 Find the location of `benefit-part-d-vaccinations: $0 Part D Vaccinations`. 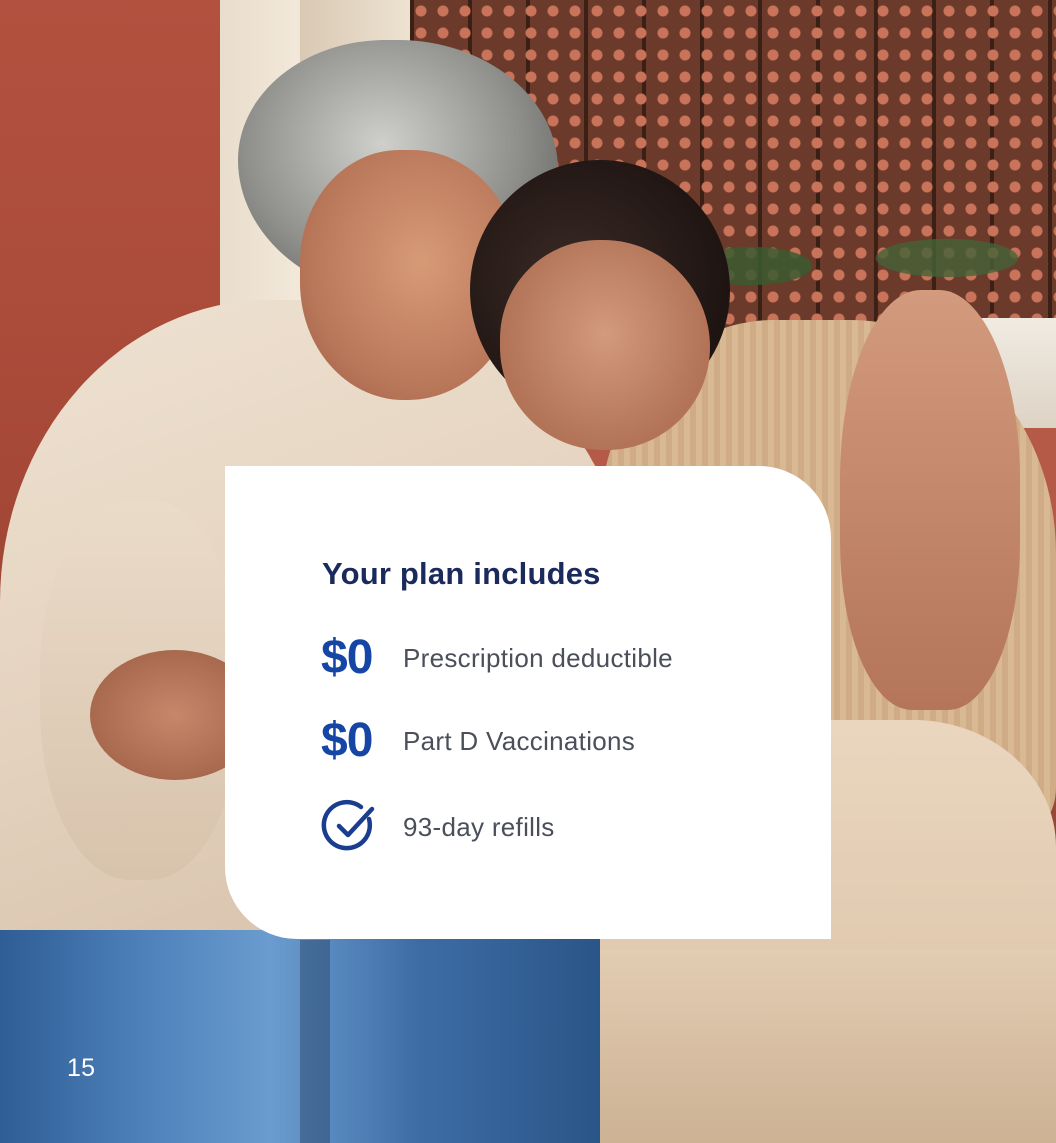

benefit-part-d-vaccinations: $0 Part D Vaccinations is located at coordinates (478, 741).